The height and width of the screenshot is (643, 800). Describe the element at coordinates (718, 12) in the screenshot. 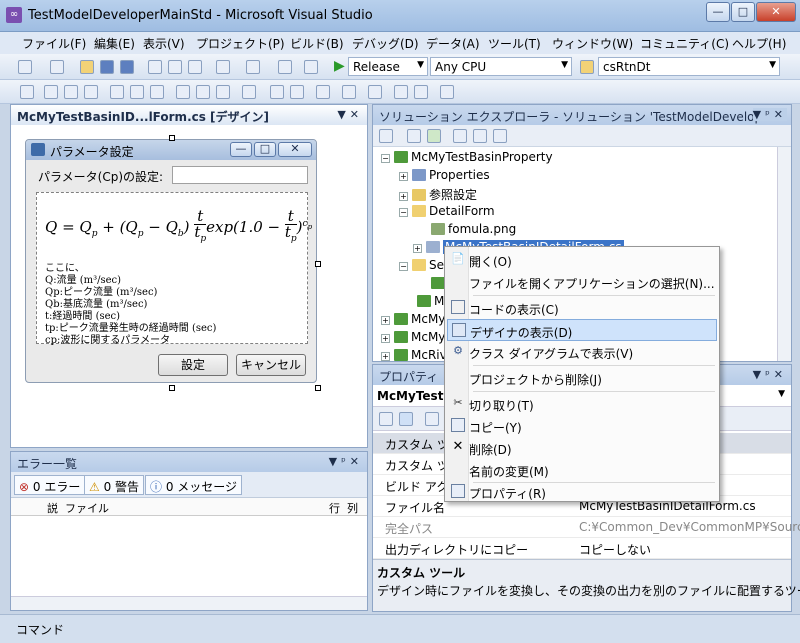

I see `minimize-button: —` at that location.